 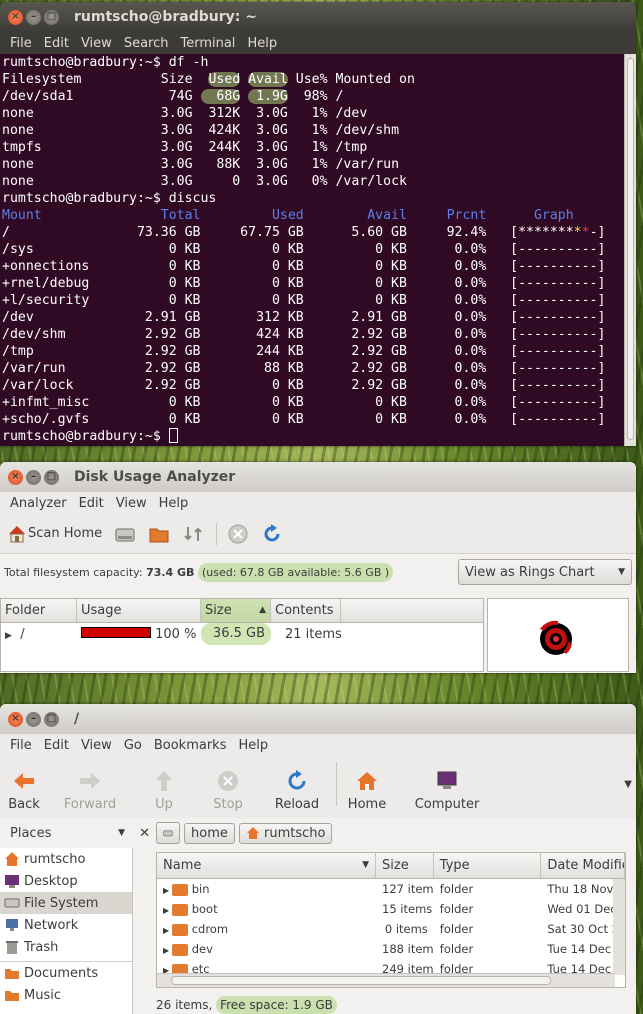 I want to click on col-type: Type, so click(x=488, y=865).